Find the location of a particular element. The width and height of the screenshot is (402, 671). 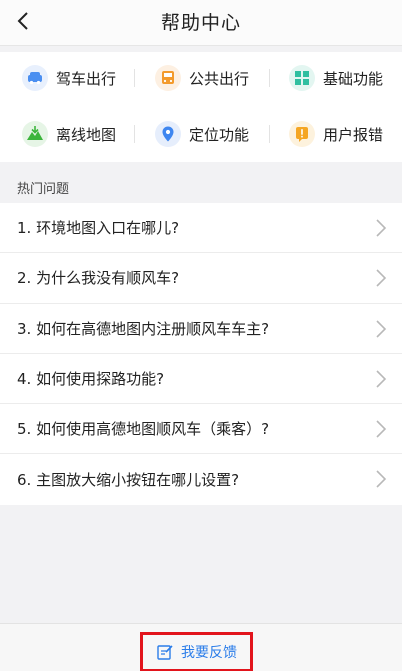

category-label: 定位功能 is located at coordinates (219, 134).